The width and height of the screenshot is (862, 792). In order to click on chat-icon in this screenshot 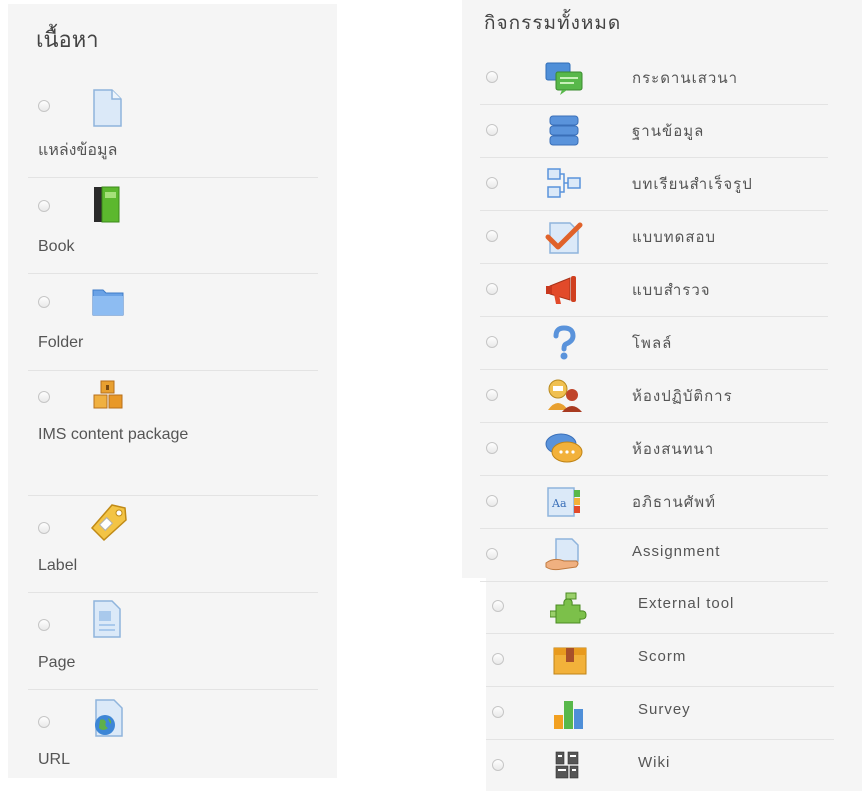, I will do `click(564, 449)`.